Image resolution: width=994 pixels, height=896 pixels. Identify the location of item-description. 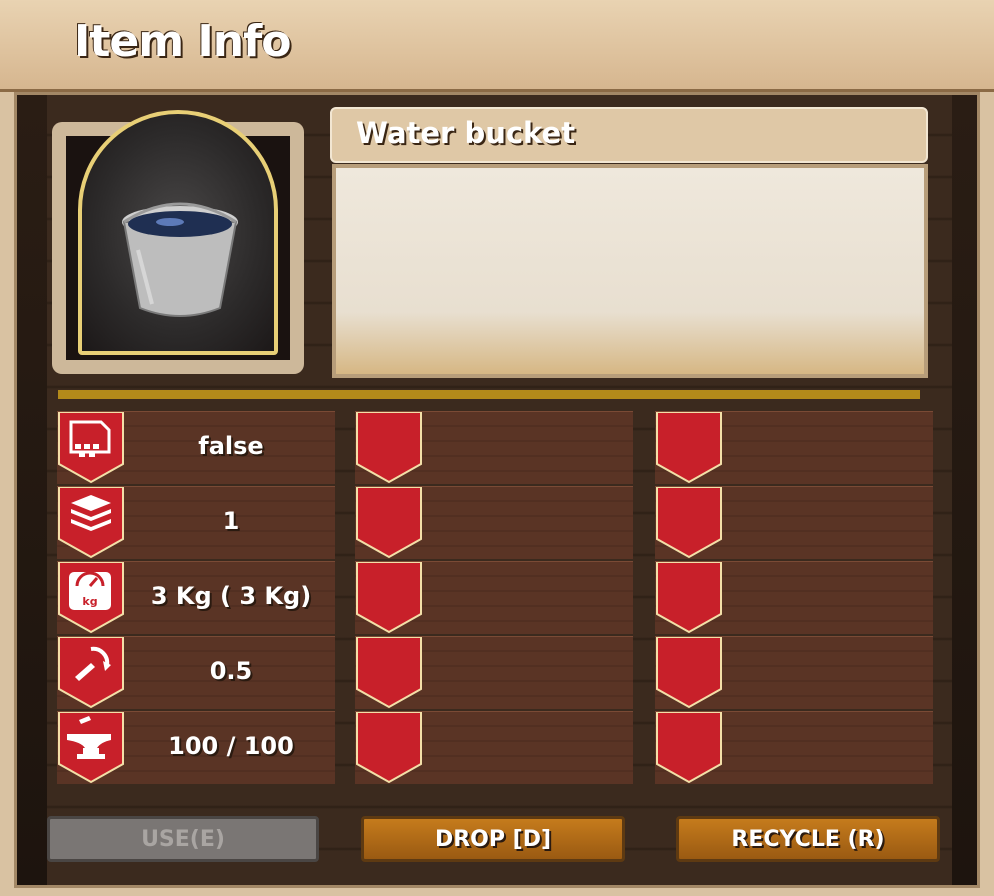
(630, 271).